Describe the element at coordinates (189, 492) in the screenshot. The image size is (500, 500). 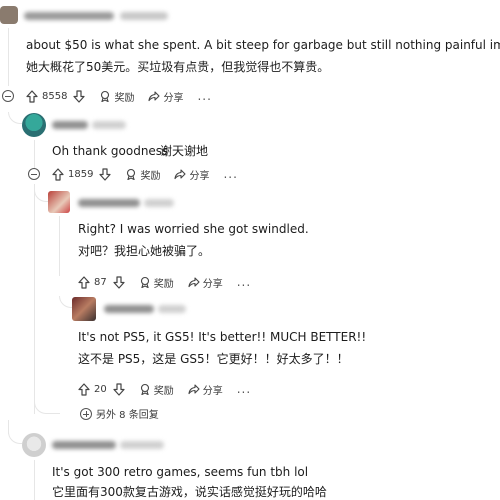
I see `comment-text-cn: 它里面有300款复古游戏，说实话感觉挺好玩的哈哈` at that location.